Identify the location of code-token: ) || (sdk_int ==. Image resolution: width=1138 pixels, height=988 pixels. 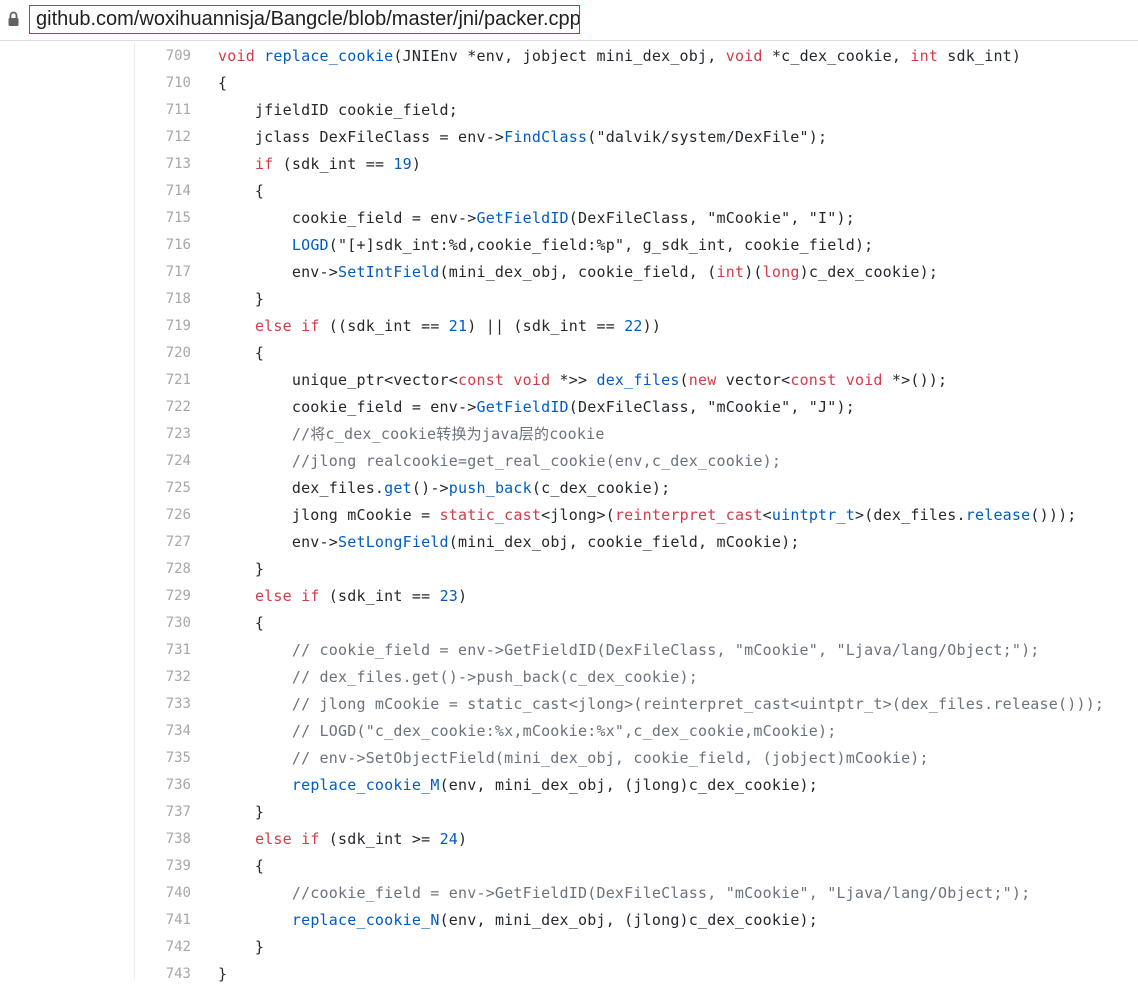
(546, 326).